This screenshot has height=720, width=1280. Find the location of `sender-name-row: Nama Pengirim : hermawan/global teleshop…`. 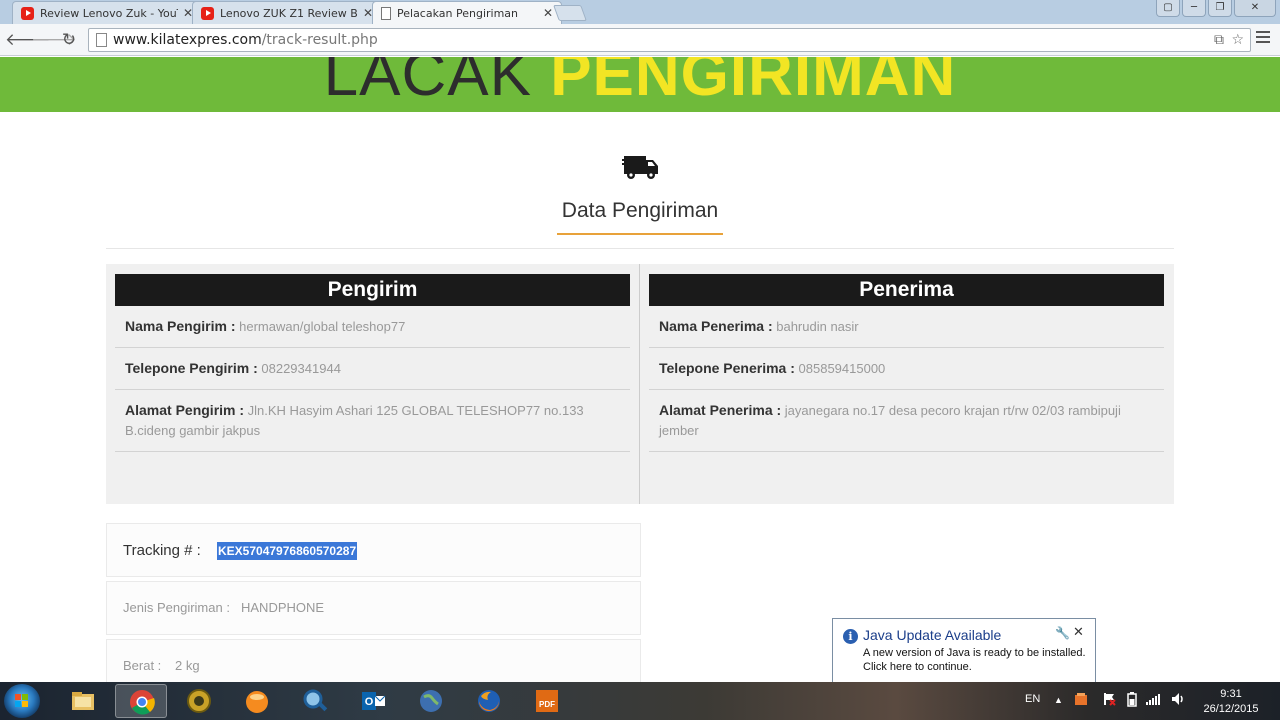

sender-name-row: Nama Pengirim : hermawan/global teleshop… is located at coordinates (372, 327).